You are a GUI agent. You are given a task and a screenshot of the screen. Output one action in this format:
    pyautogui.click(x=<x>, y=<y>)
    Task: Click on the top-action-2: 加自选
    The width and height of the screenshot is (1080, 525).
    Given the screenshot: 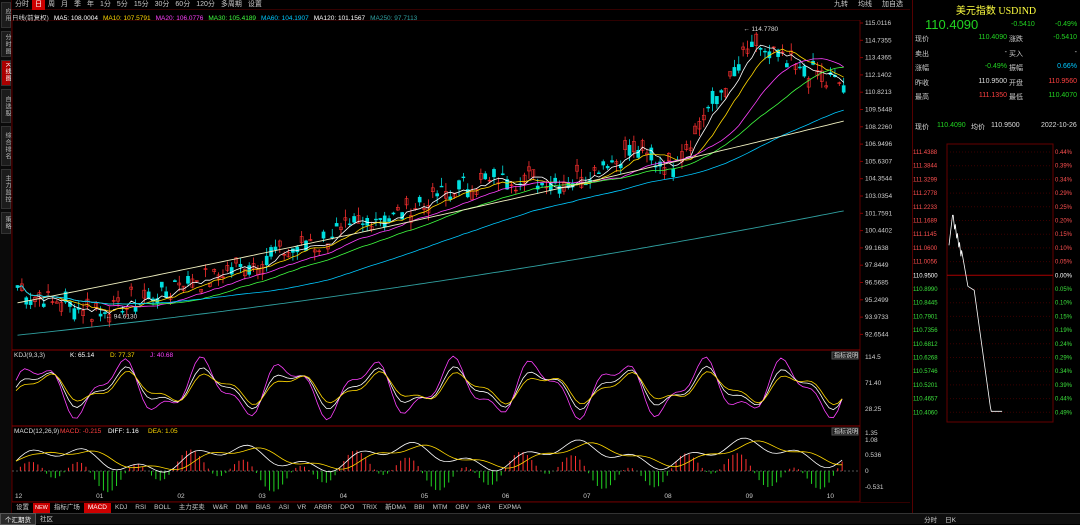 What is the action you would take?
    pyautogui.click(x=892, y=5)
    